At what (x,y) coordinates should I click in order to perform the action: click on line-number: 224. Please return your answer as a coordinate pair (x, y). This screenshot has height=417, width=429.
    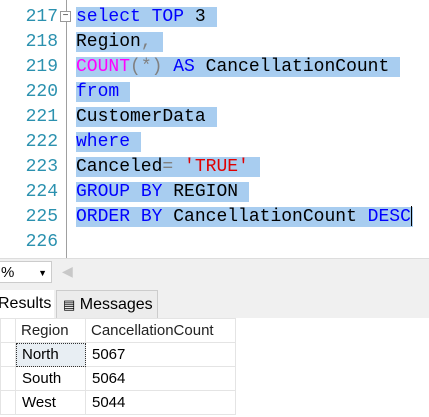
    Looking at the image, I should click on (41, 192).